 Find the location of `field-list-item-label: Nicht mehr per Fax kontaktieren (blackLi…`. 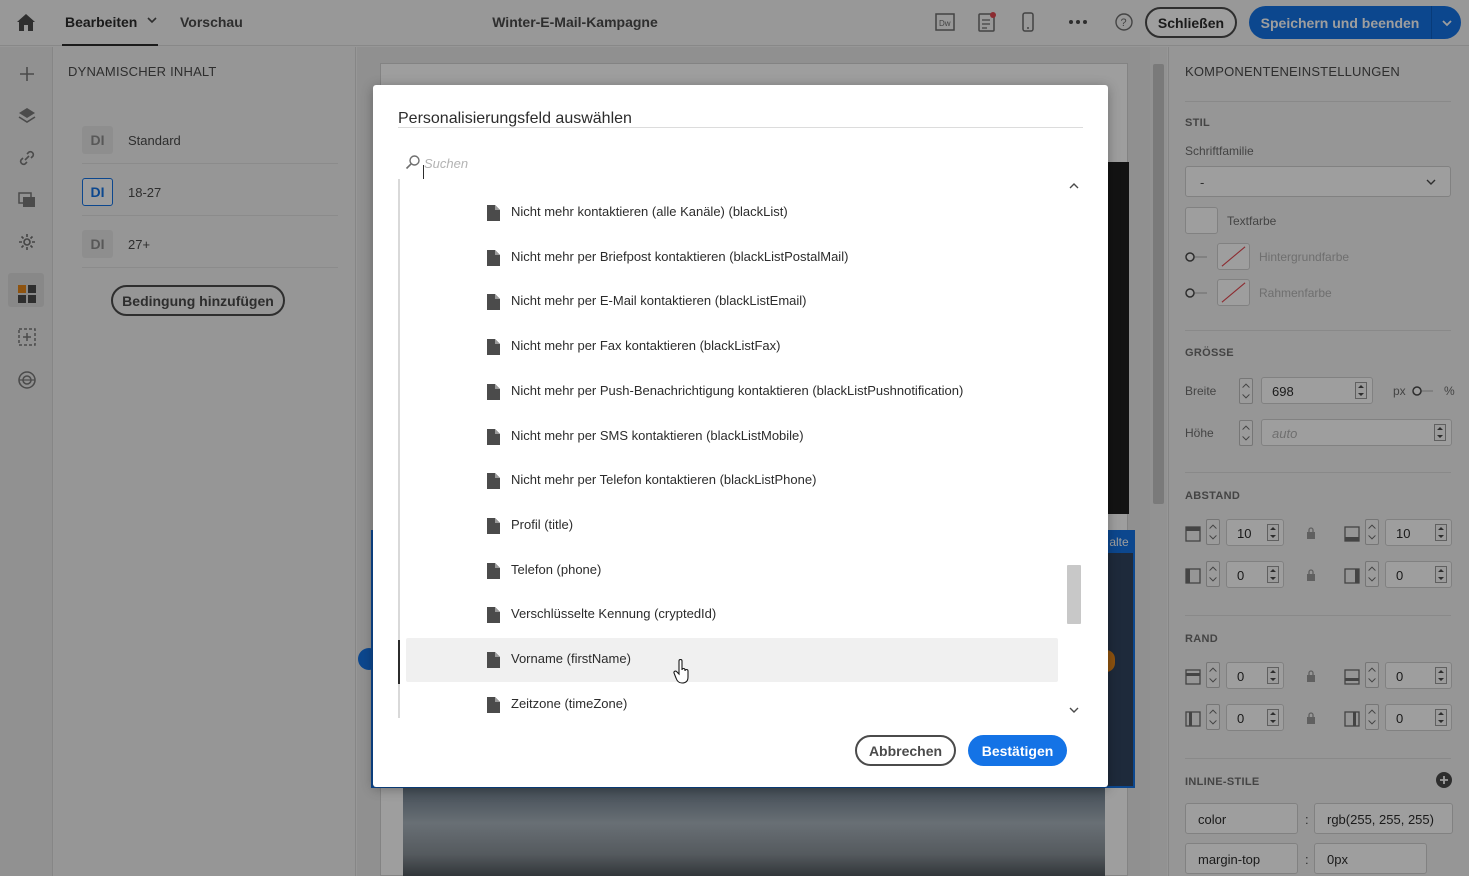

field-list-item-label: Nicht mehr per Fax kontaktieren (blackLi… is located at coordinates (646, 345).